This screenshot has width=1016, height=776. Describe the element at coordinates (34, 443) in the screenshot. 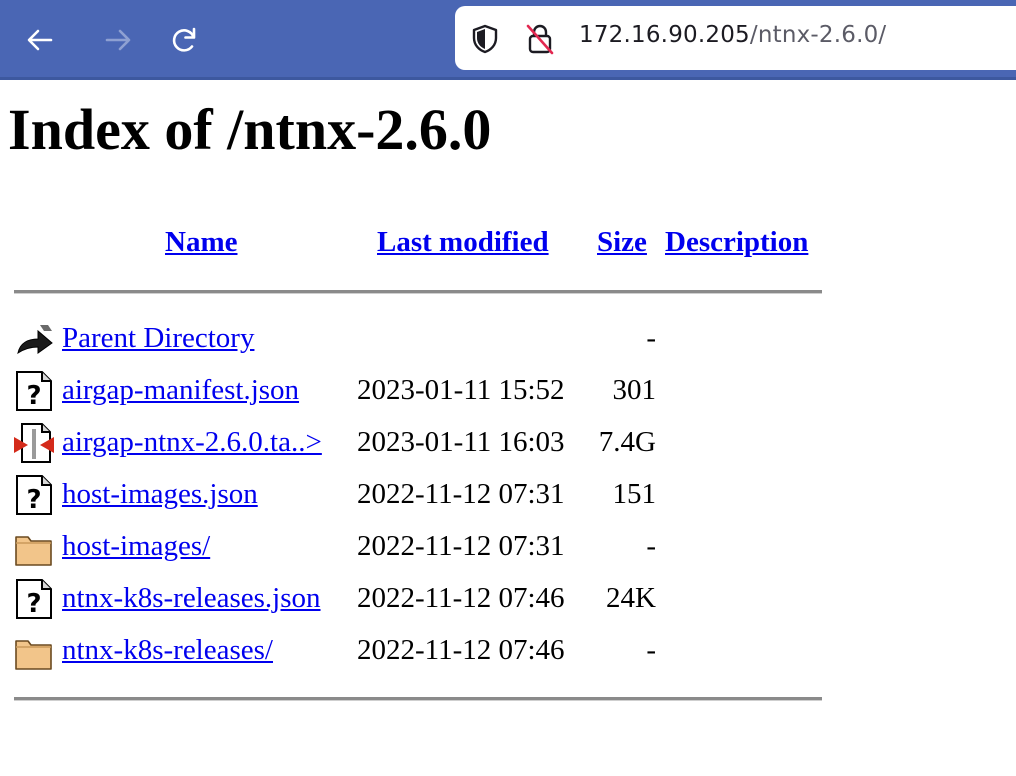

I see `archive-file-icon` at that location.